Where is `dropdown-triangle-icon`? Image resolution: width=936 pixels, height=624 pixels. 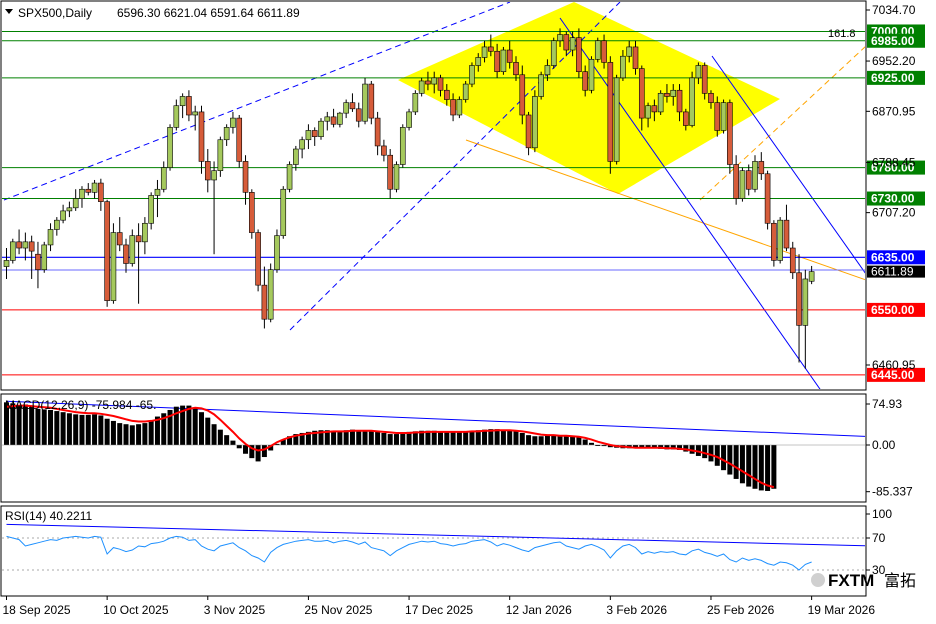
dropdown-triangle-icon is located at coordinates (9, 11).